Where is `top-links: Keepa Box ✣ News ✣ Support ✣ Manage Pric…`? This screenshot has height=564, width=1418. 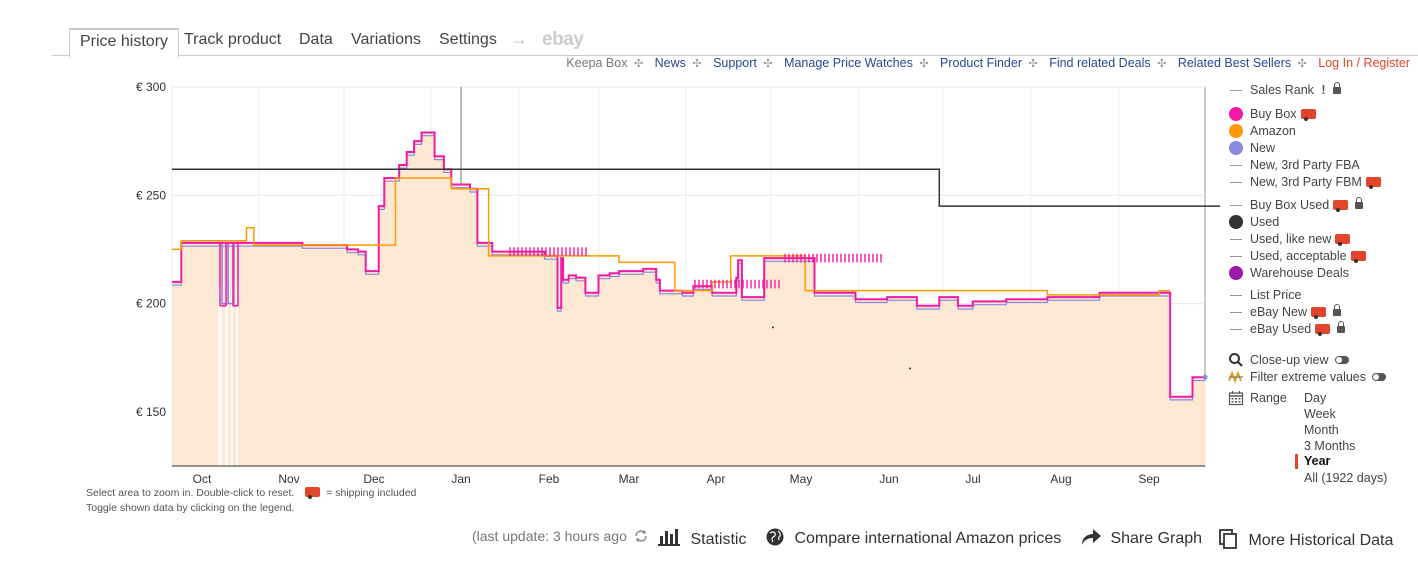
top-links: Keepa Box ✣ News ✣ Support ✣ Manage Pric… is located at coordinates (986, 63).